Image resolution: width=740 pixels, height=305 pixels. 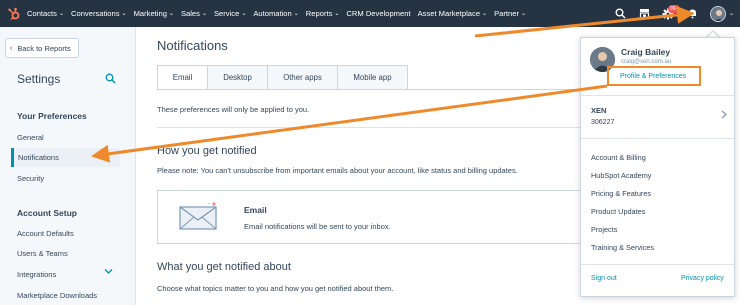 I want to click on projects-link: Projects, so click(x=604, y=229).